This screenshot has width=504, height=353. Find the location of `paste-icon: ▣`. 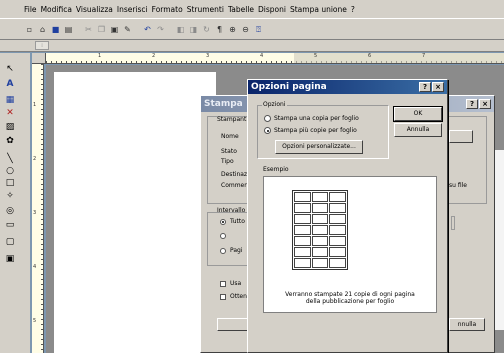

paste-icon: ▣ is located at coordinates (114, 29).